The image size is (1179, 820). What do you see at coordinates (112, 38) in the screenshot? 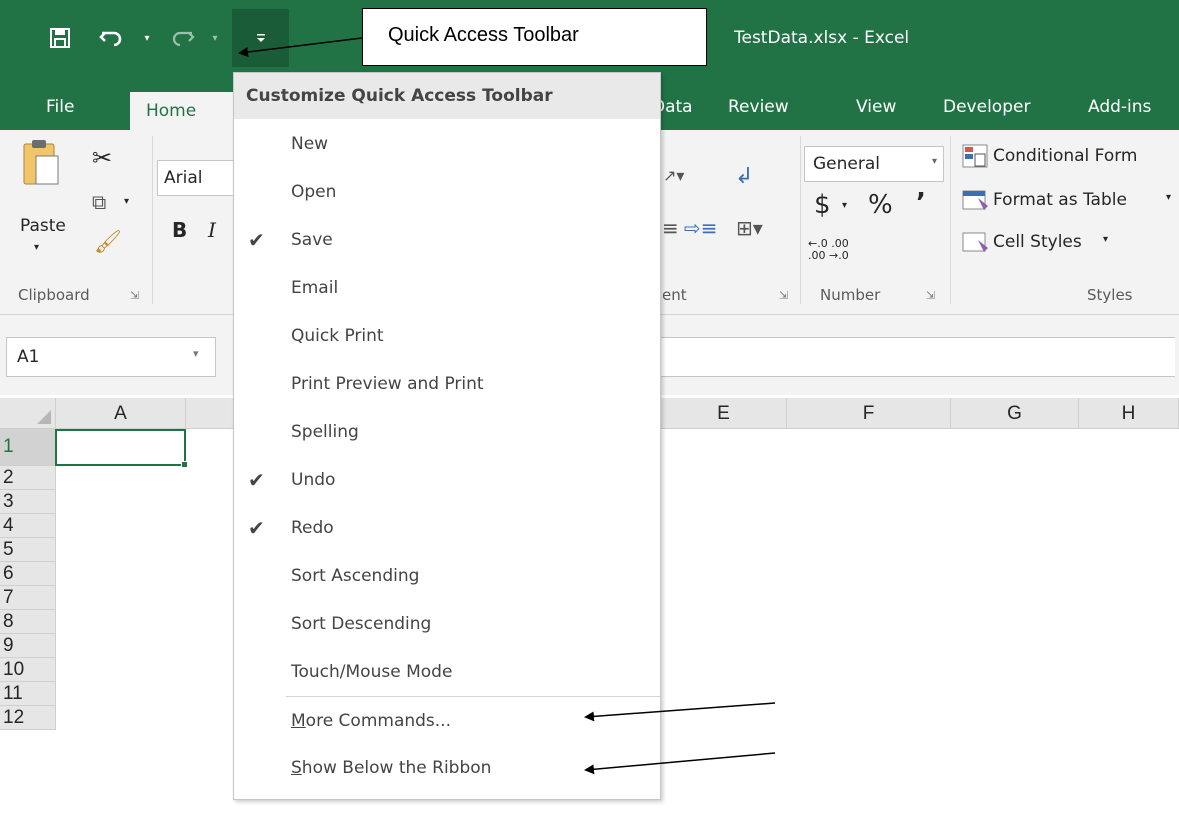
I see `undo-icon` at bounding box center [112, 38].